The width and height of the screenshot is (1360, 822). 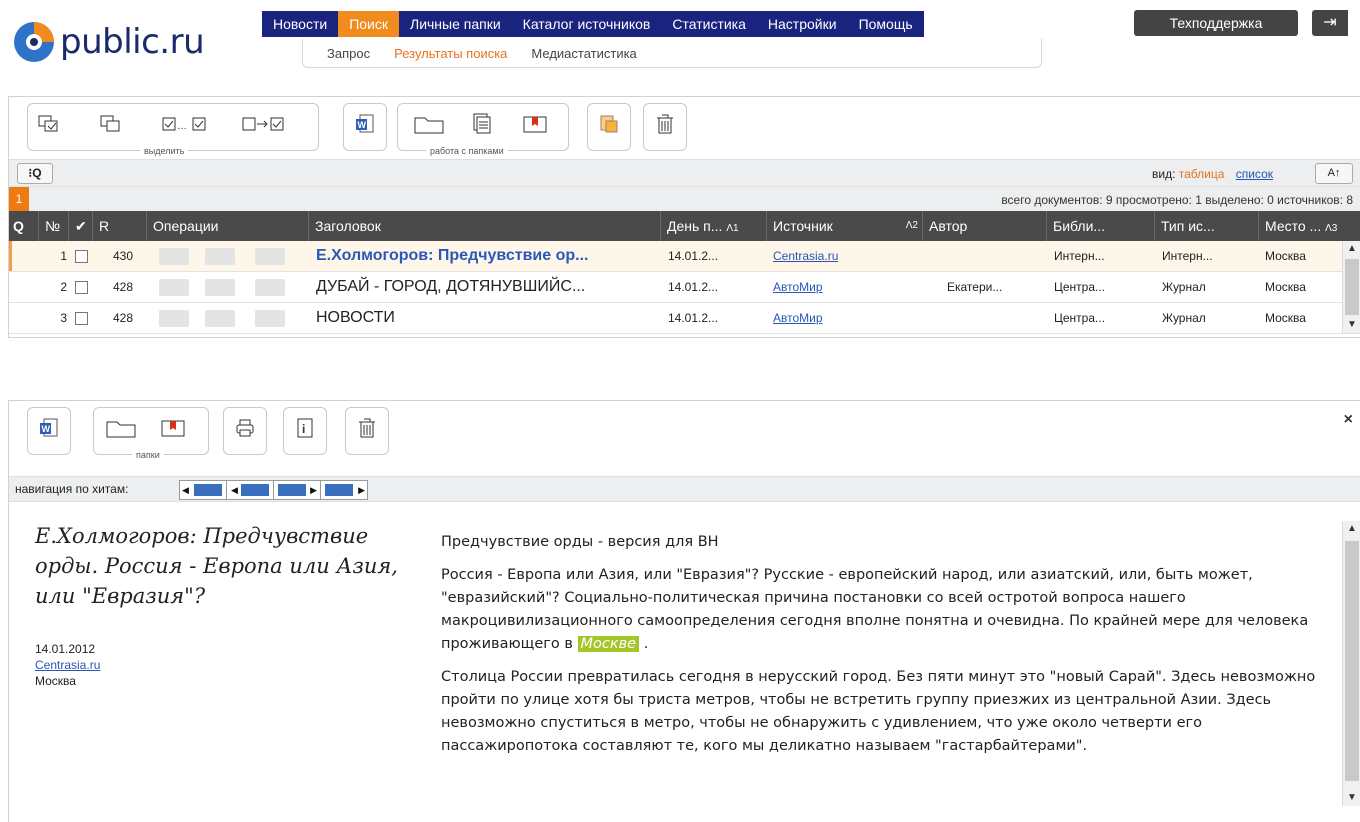 What do you see at coordinates (609, 124) in the screenshot?
I see `report-icon` at bounding box center [609, 124].